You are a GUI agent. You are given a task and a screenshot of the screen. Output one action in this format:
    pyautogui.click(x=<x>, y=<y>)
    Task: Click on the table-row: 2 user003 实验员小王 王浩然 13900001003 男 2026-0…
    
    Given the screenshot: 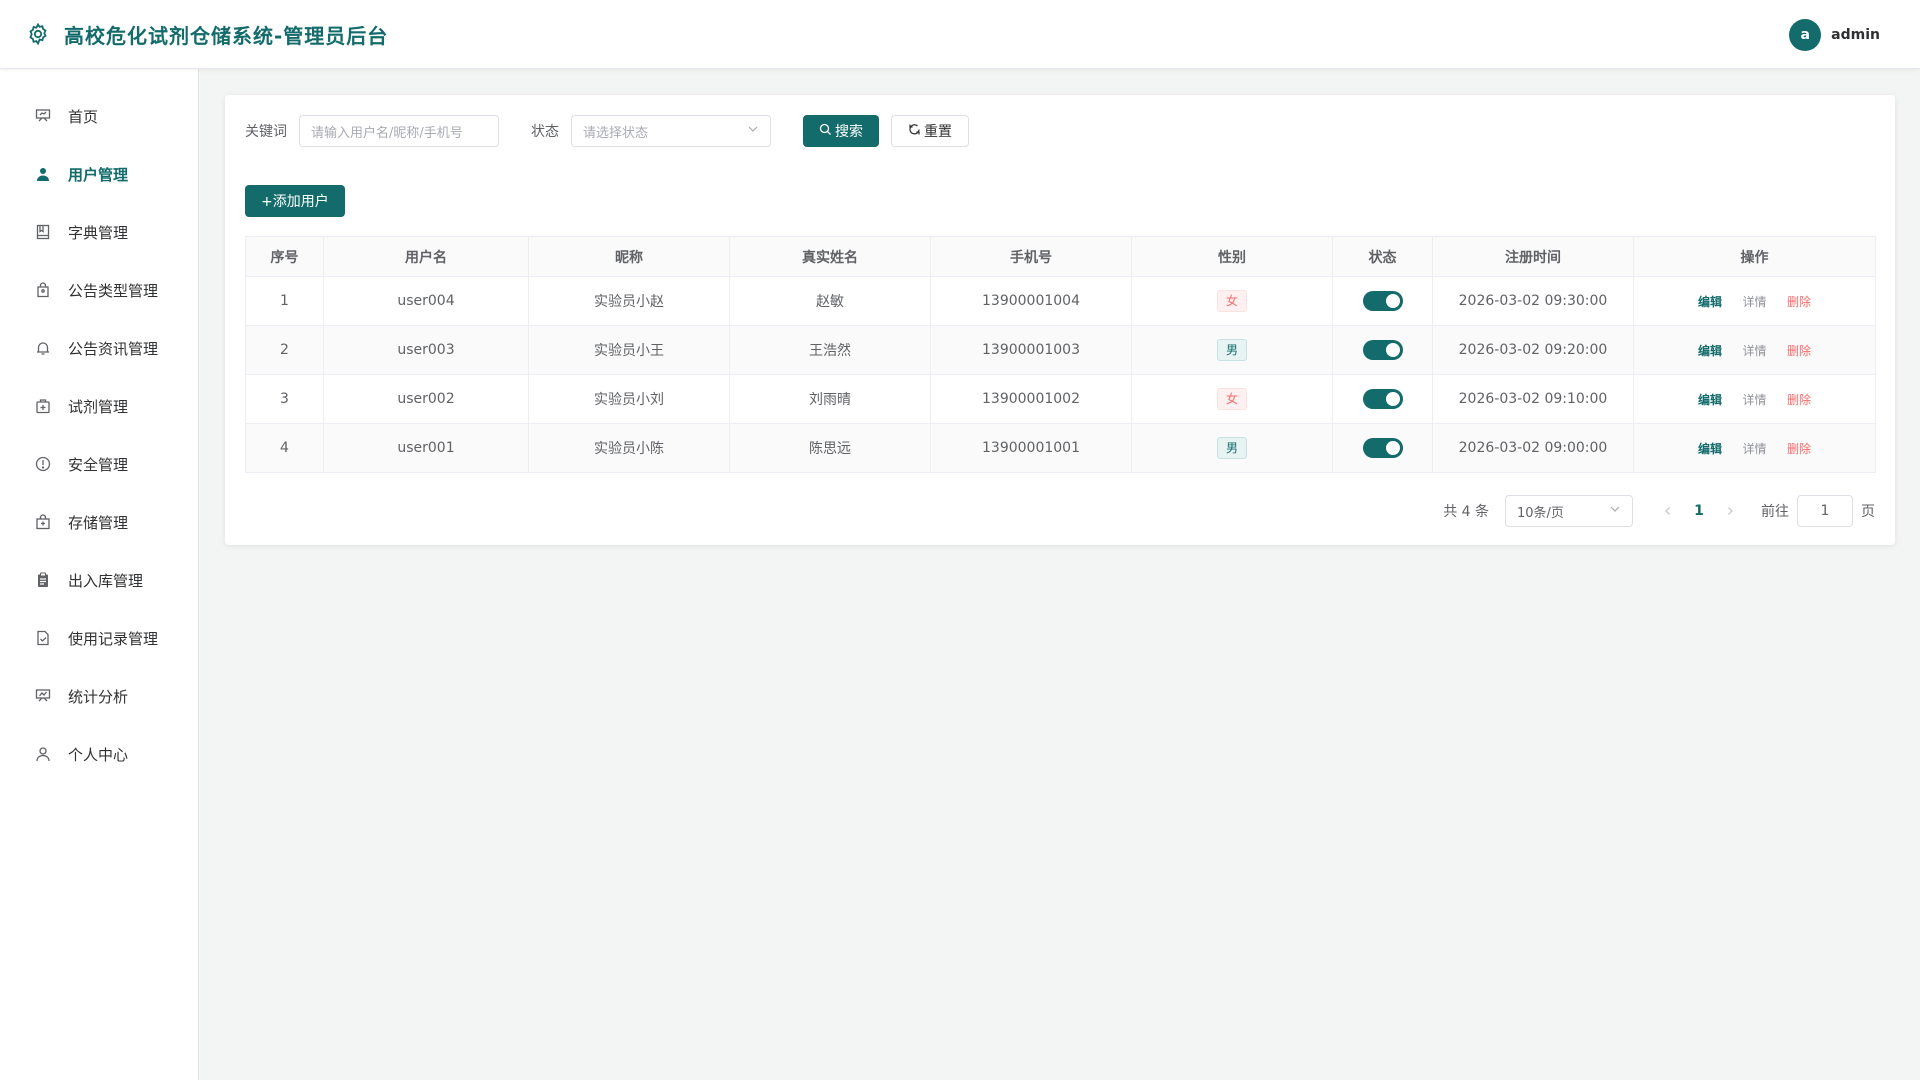 What is the action you would take?
    pyautogui.click(x=1060, y=350)
    